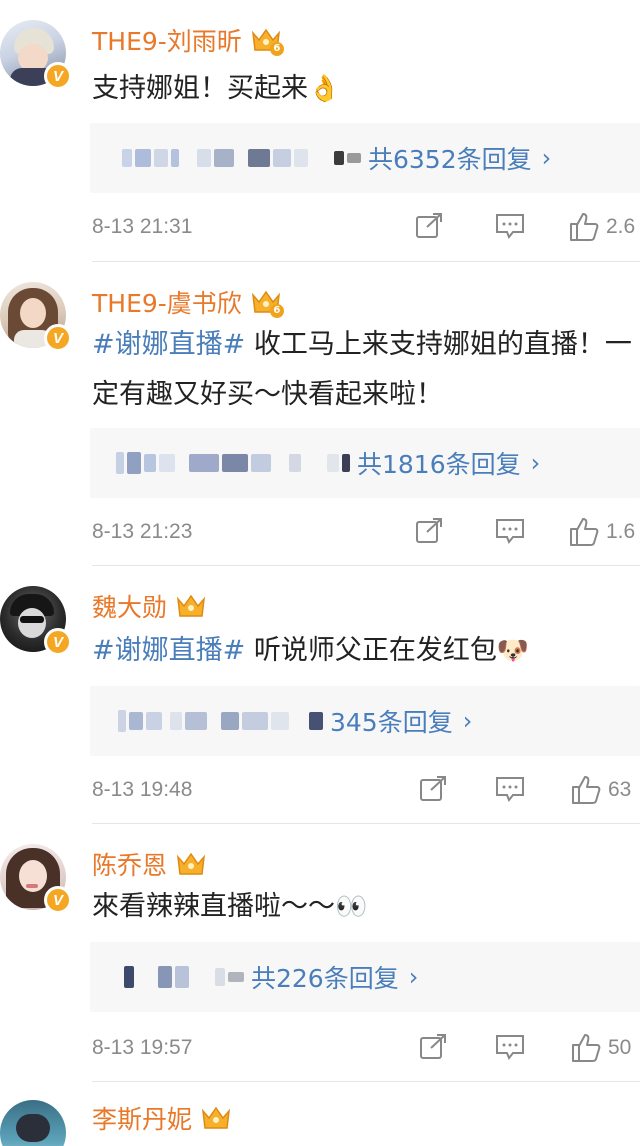 Image resolution: width=640 pixels, height=1146 pixels. Describe the element at coordinates (439, 463) in the screenshot. I see `reply-count-link: 共1816条回复` at that location.